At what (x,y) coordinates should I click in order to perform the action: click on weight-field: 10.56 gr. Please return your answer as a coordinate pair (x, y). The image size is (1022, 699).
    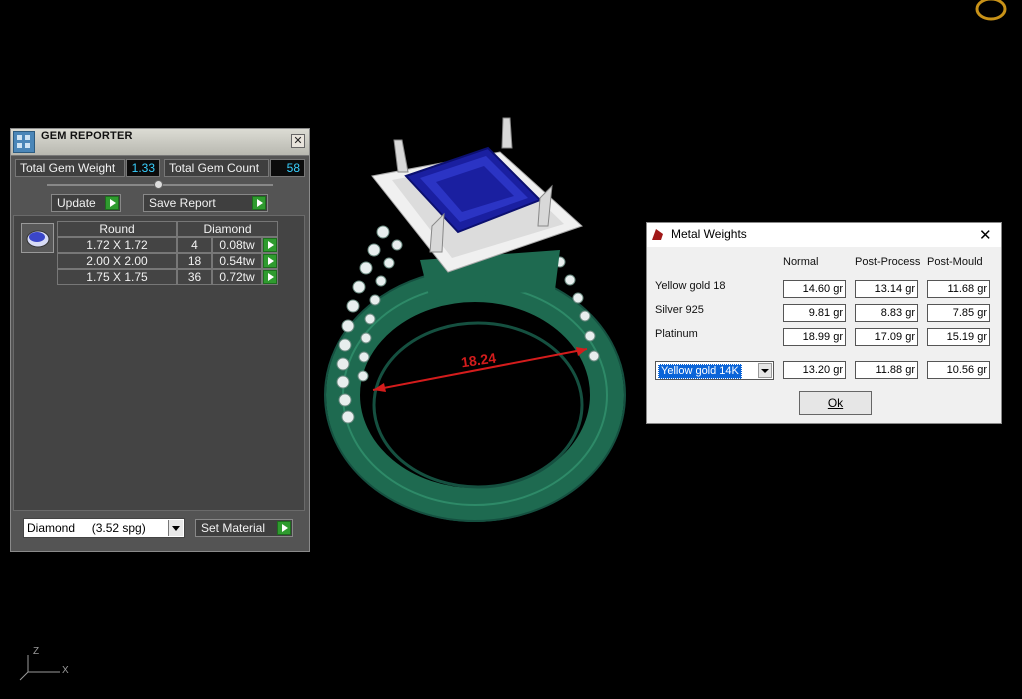
    Looking at the image, I should click on (958, 370).